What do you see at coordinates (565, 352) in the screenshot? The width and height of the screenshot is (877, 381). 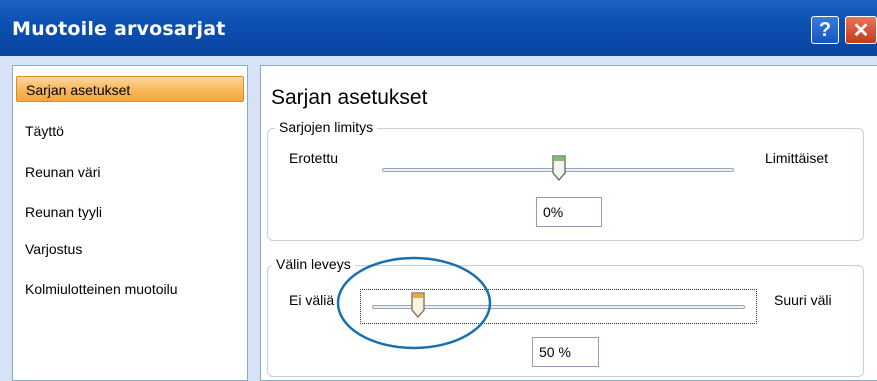 I see `gap-value-input: 50 %` at bounding box center [565, 352].